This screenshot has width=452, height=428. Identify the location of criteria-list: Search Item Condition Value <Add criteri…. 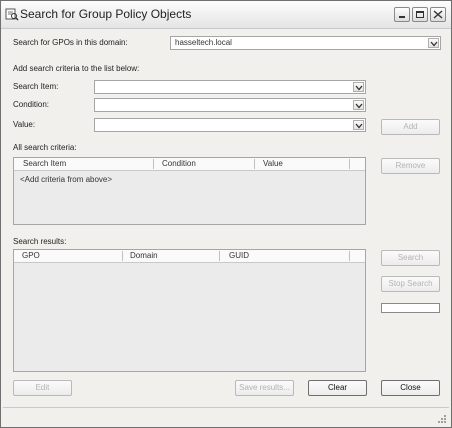
(189, 191).